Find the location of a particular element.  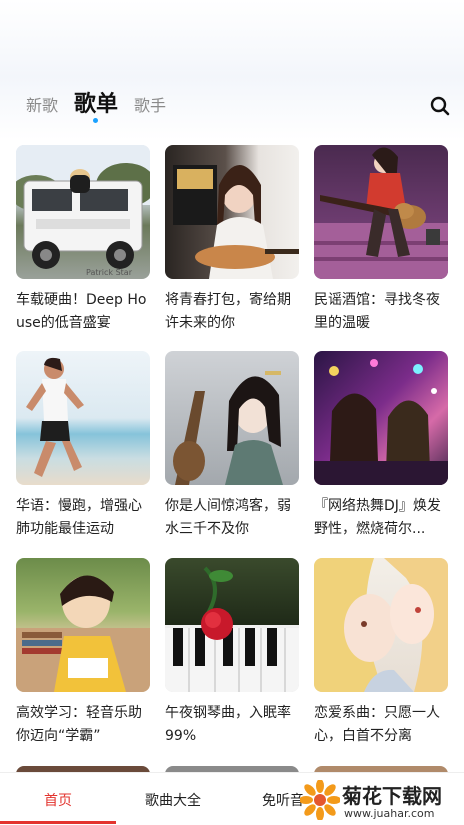

nav-song-library: 歌曲大全 is located at coordinates (173, 800).